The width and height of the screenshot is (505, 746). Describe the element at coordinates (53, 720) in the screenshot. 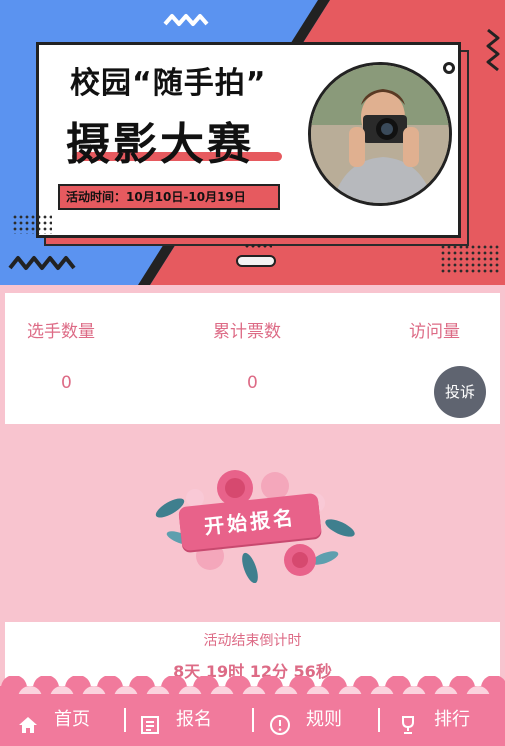

I see `nav-item-home: 首页` at that location.